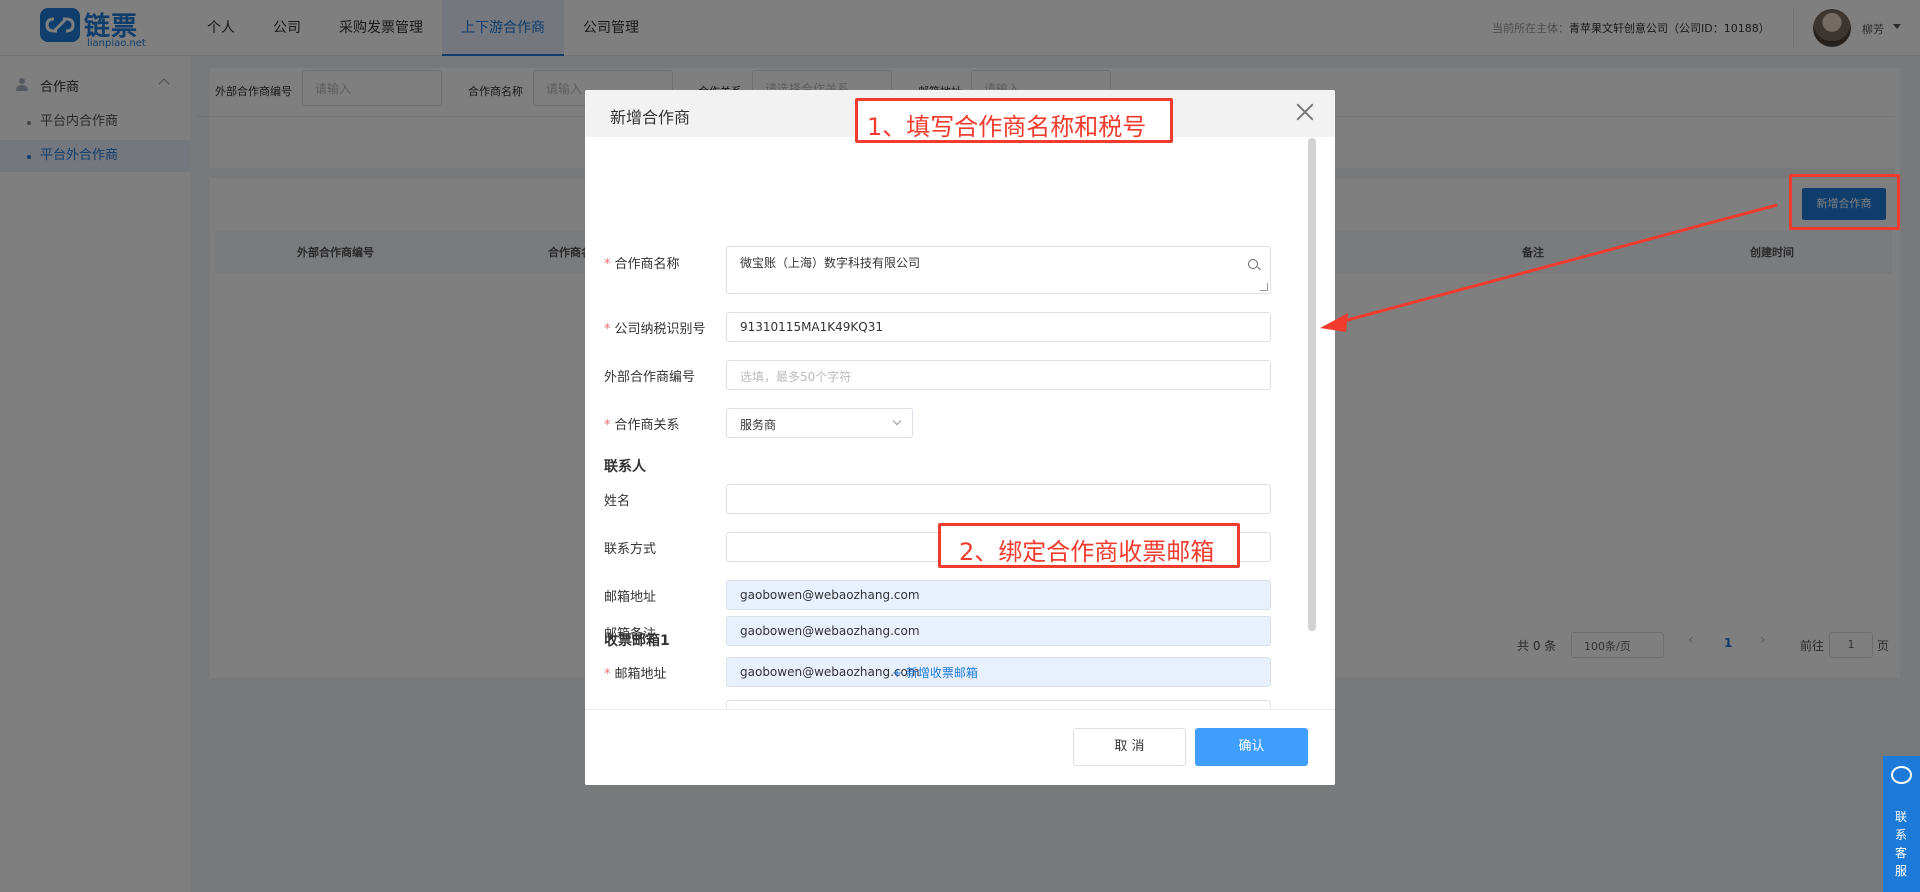  What do you see at coordinates (1901, 844) in the screenshot?
I see `contact-service-label: 联系客服` at bounding box center [1901, 844].